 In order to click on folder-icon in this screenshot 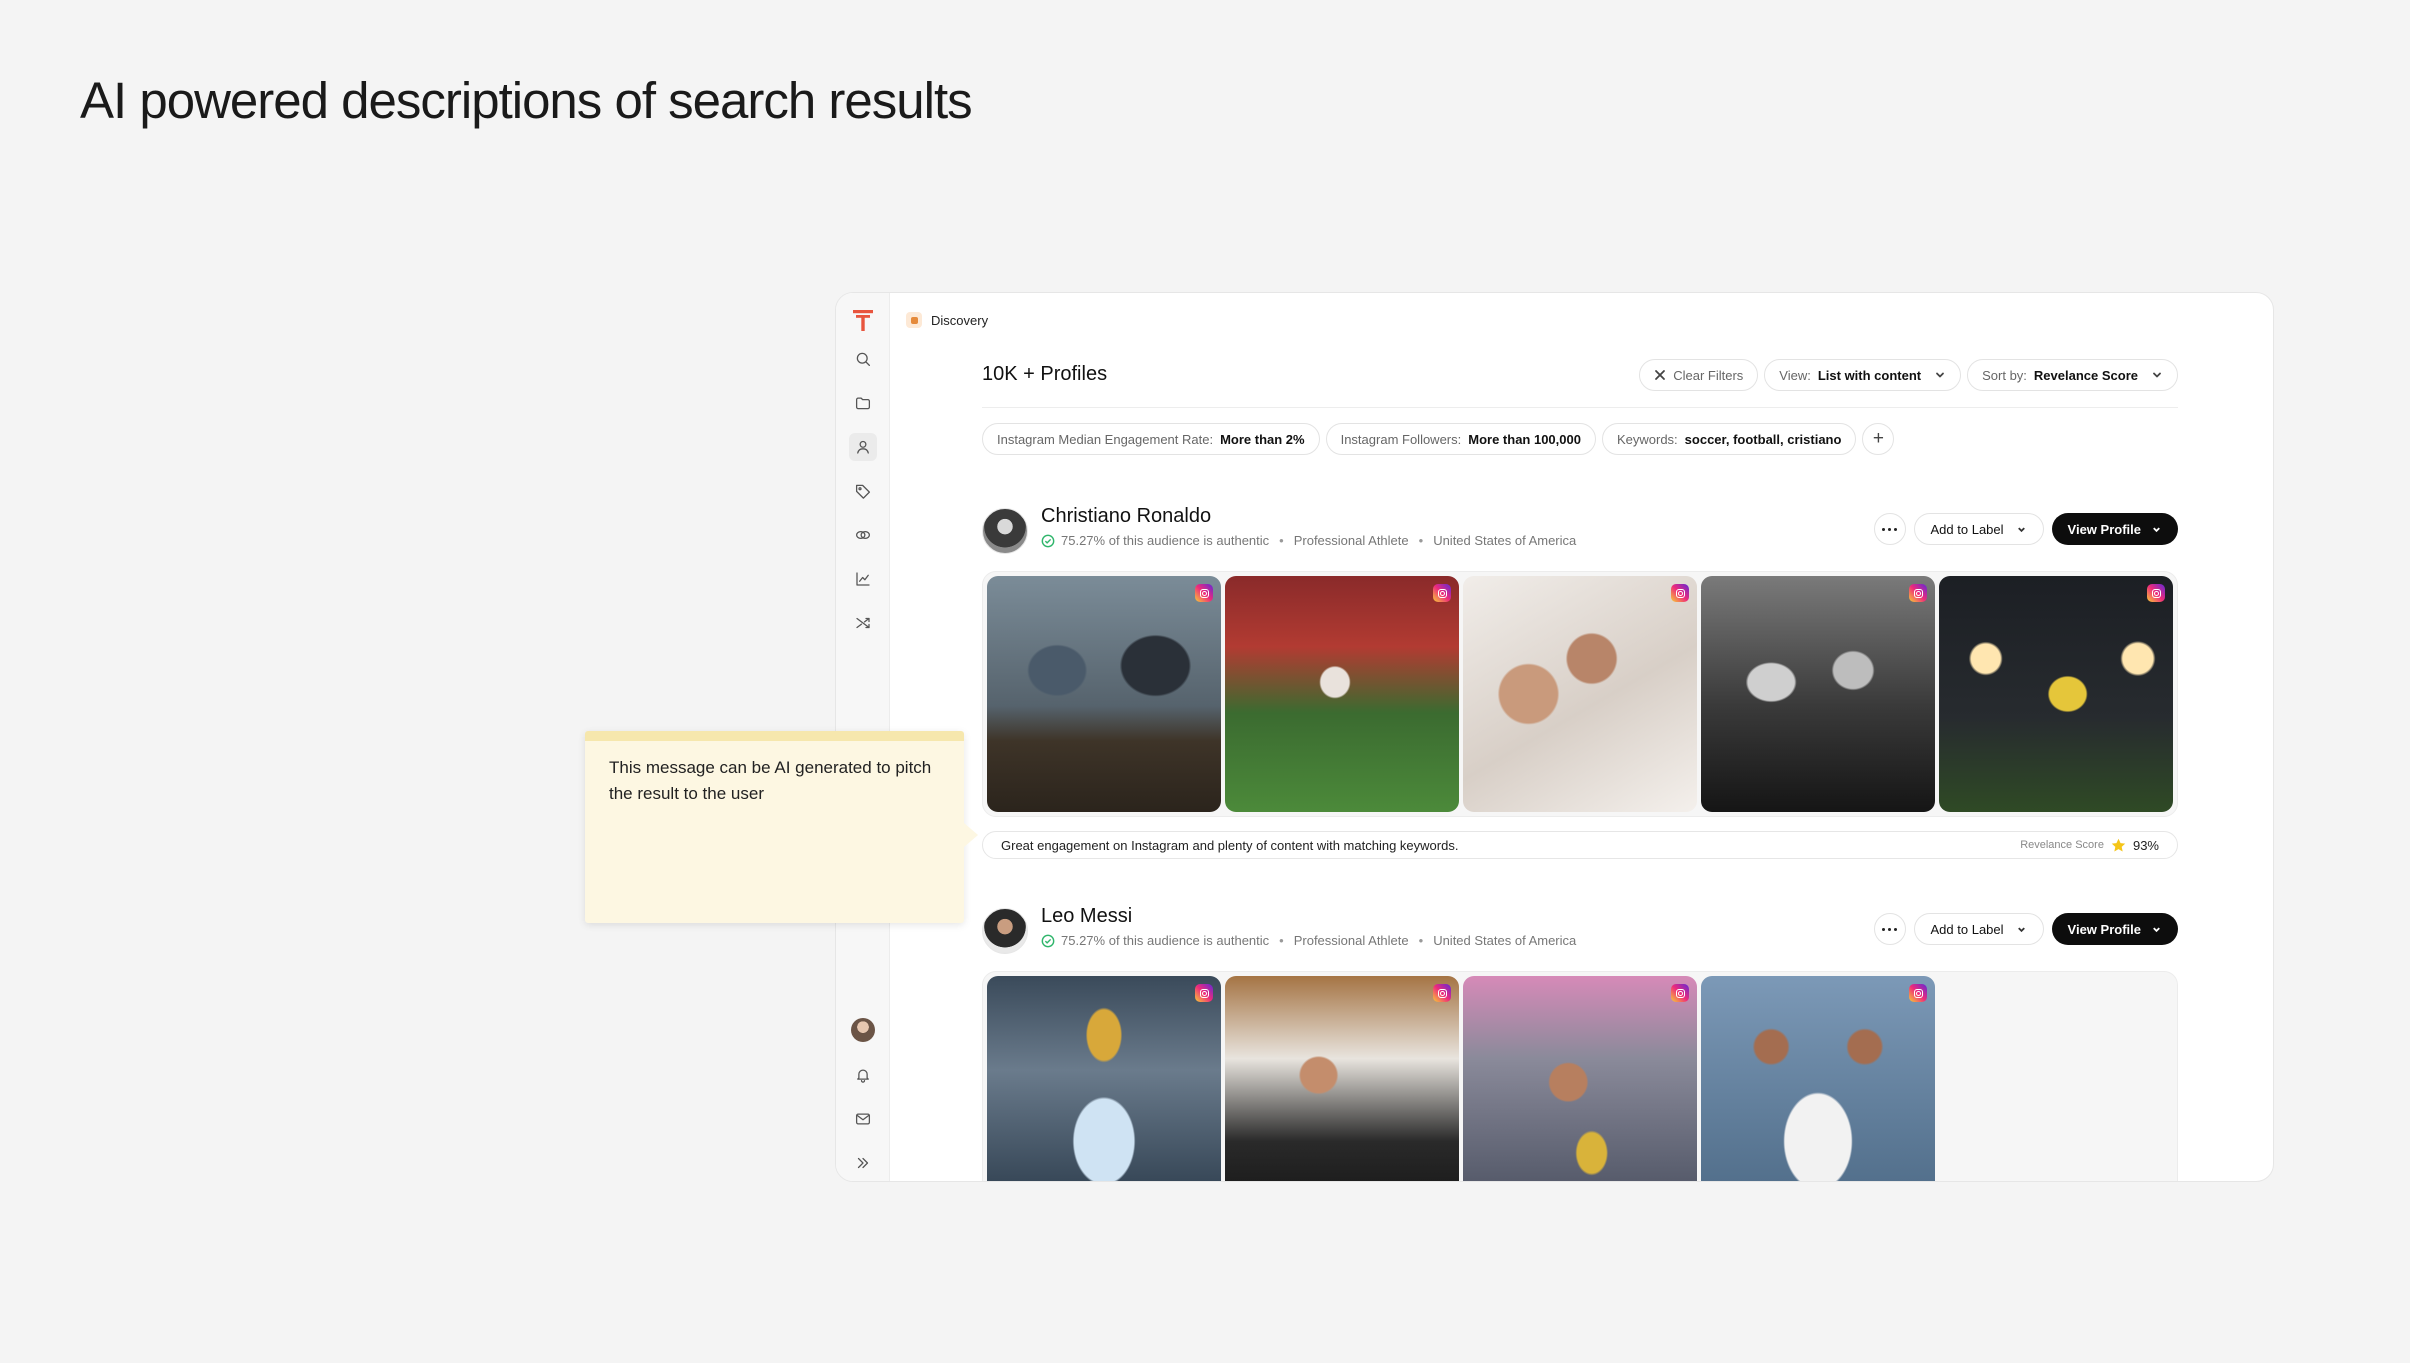, I will do `click(863, 403)`.